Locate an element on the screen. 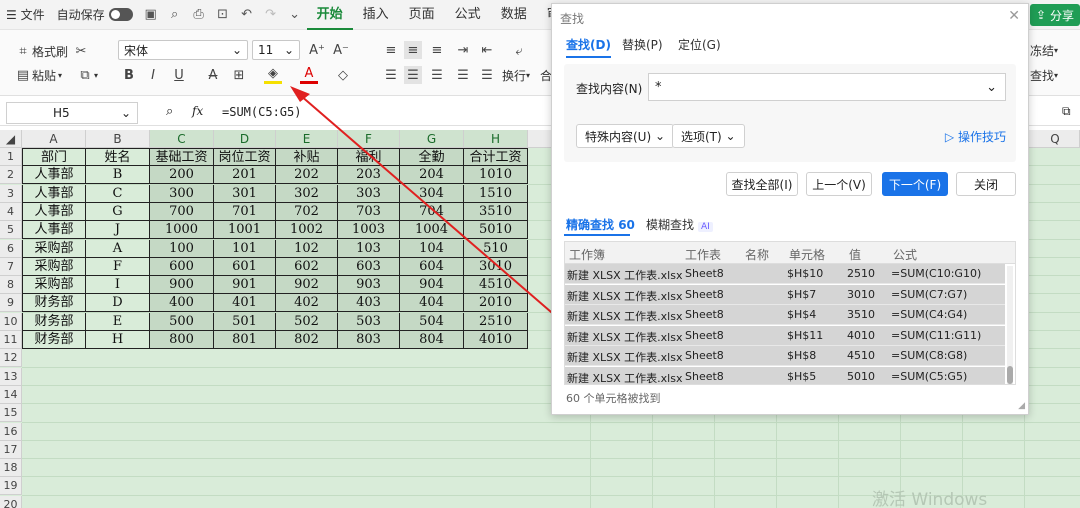 This screenshot has width=1080, height=508. tab-find: 查找(D) is located at coordinates (588, 47).